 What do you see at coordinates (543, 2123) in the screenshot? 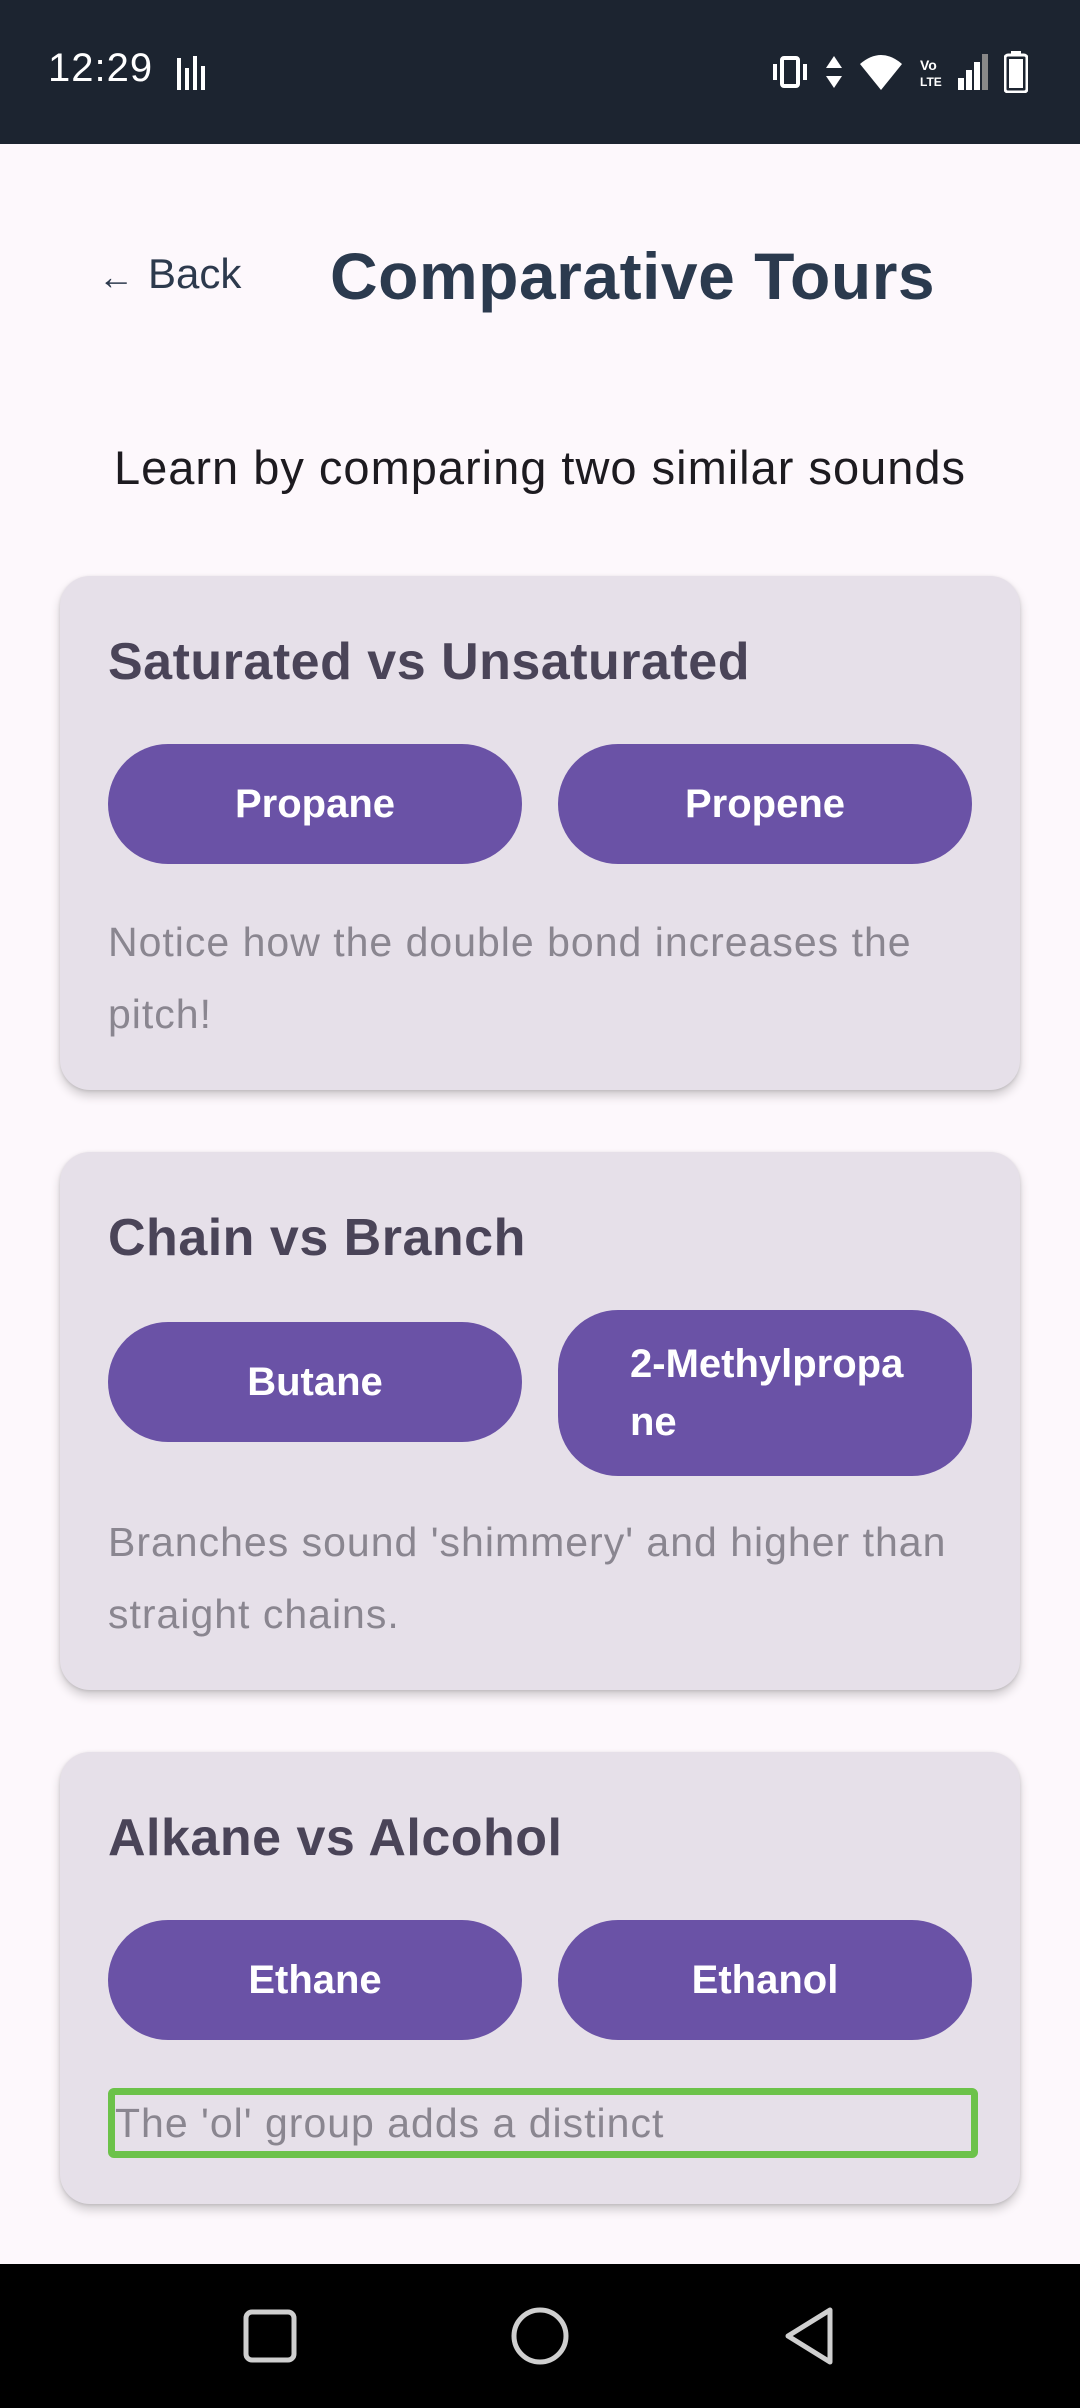
I see `card-note-highlighted: The 'ol' group adds a distinct` at bounding box center [543, 2123].